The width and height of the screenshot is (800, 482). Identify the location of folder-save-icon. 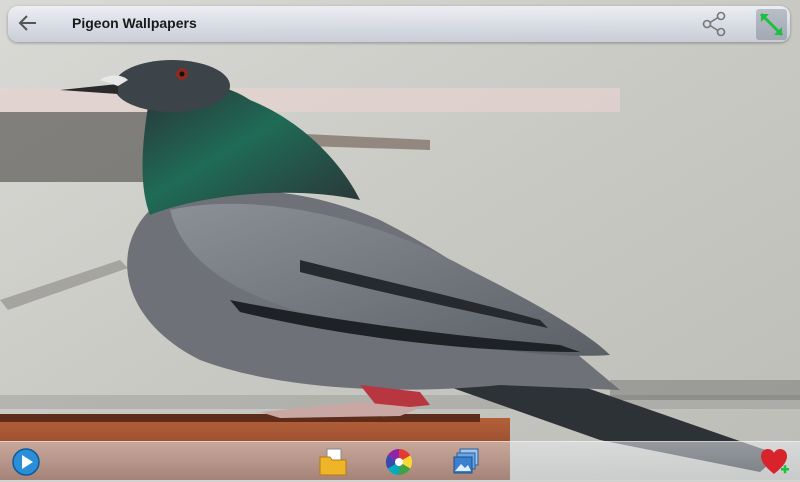
(333, 462).